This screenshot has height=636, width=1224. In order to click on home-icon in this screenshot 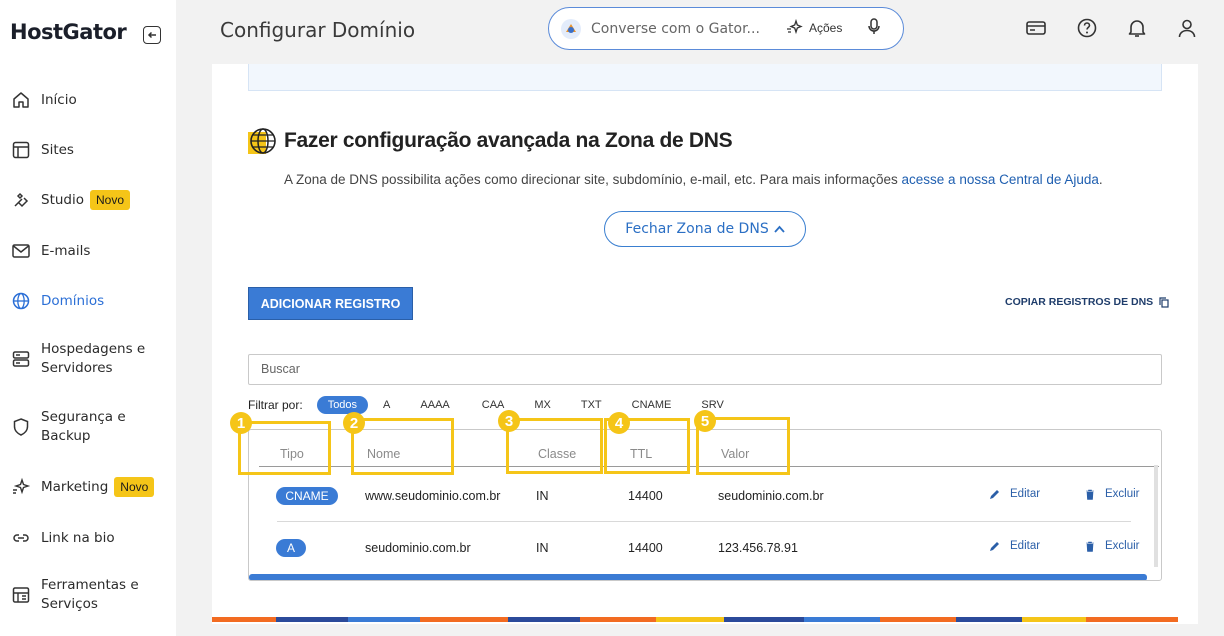, I will do `click(21, 100)`.